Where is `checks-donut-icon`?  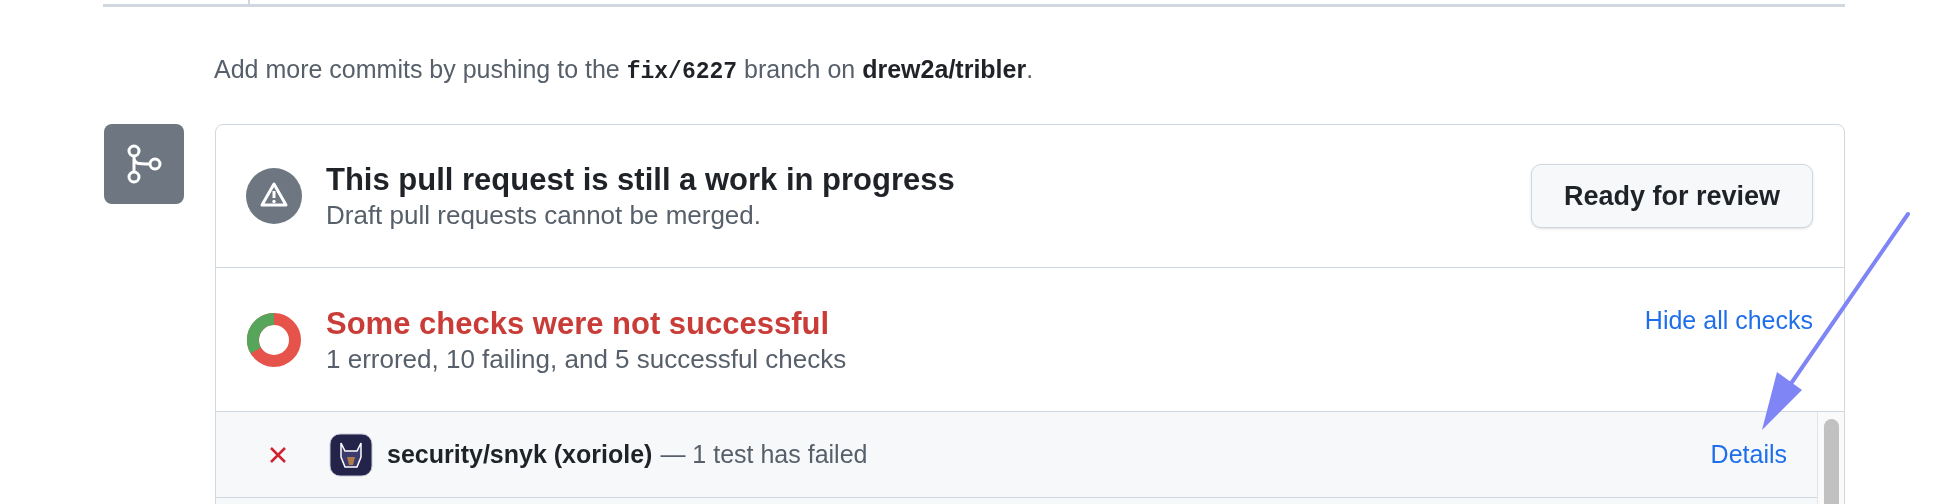 checks-donut-icon is located at coordinates (274, 339).